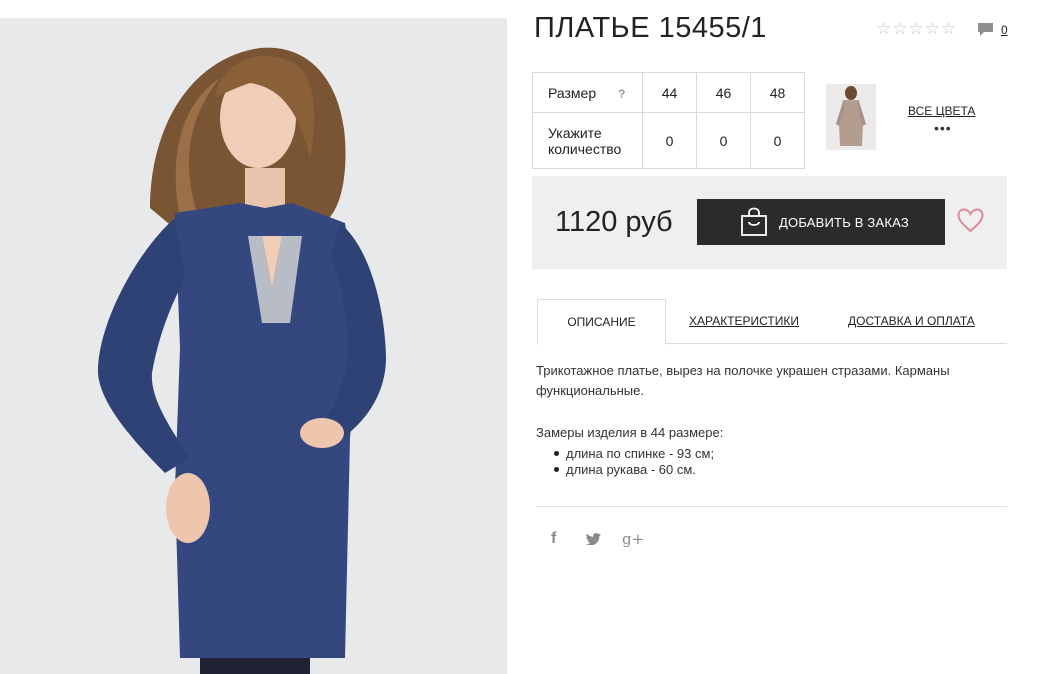  I want to click on size-option: 46, so click(723, 92).